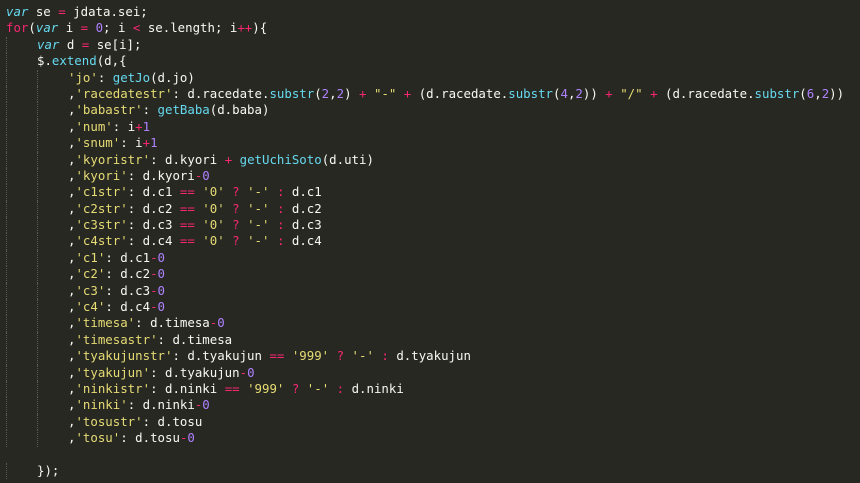  What do you see at coordinates (706, 93) in the screenshot?
I see `code-token: (d.racedate.` at bounding box center [706, 93].